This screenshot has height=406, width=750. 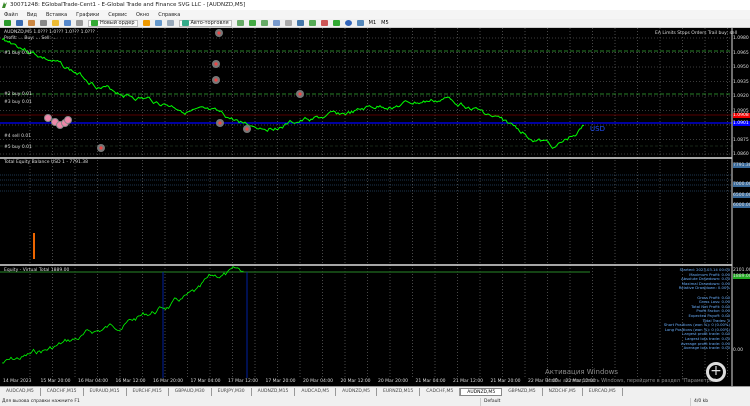 I want to click on tester-icon, so click(x=79, y=23).